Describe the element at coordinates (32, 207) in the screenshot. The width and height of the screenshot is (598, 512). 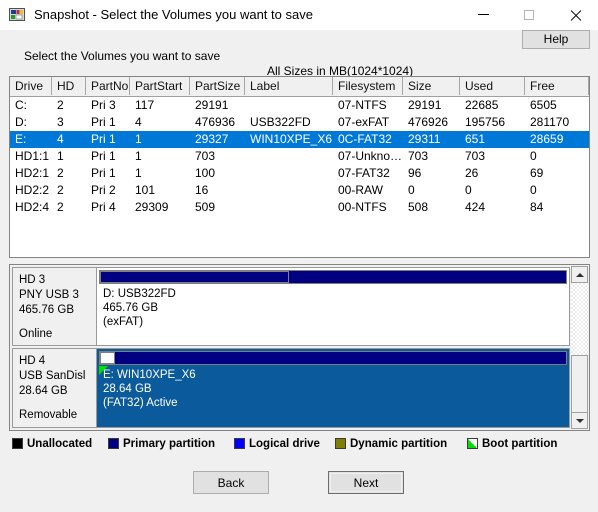
I see `cell-drive: HD2:4` at that location.